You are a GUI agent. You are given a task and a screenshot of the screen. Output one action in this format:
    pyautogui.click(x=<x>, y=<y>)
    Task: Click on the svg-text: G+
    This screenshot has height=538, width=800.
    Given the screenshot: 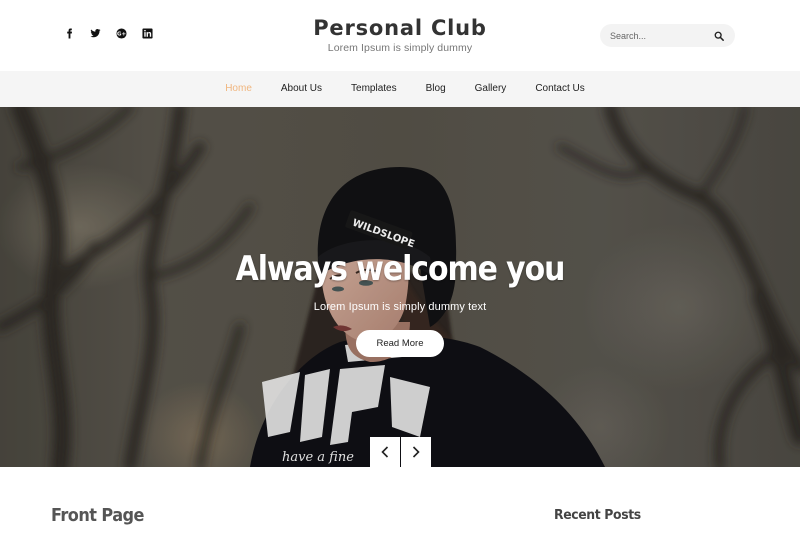 What is the action you would take?
    pyautogui.click(x=121, y=34)
    